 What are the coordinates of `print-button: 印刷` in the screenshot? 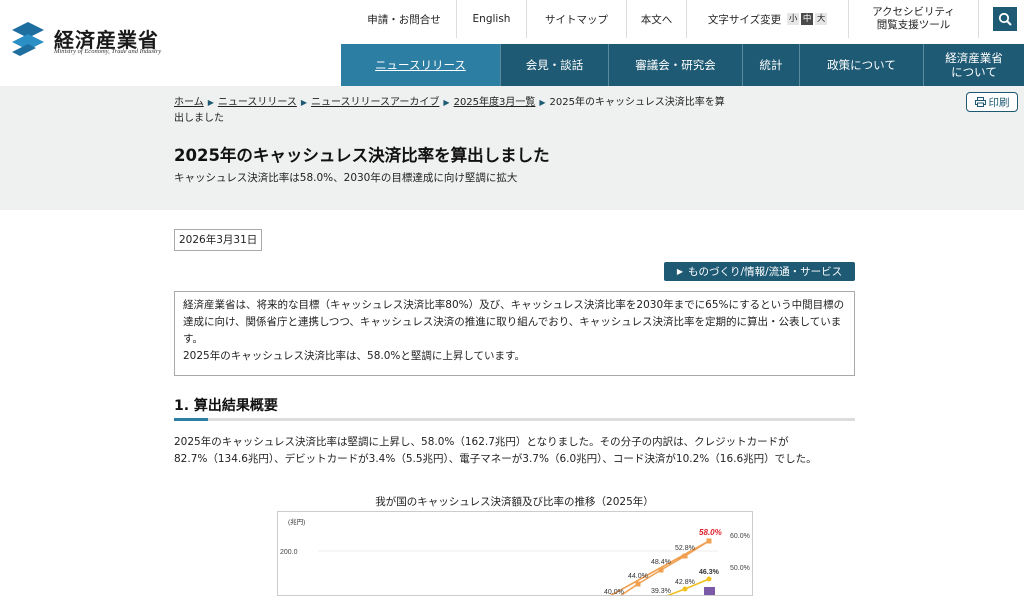 It's located at (992, 102).